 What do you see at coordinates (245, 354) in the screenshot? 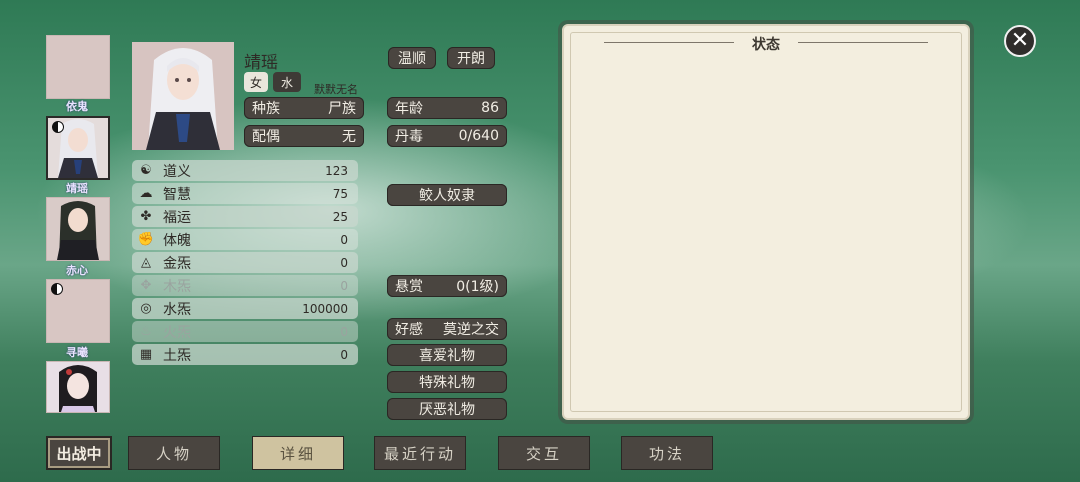
I see `stat-row-9: ▦ 土炁 0` at bounding box center [245, 354].